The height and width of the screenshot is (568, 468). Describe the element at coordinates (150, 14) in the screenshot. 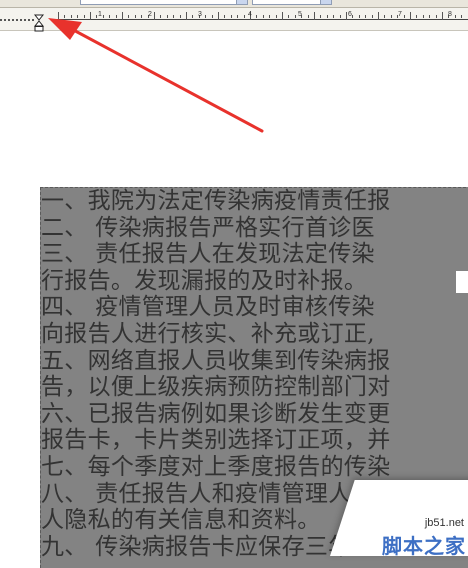

I see `ruler-number: 2` at that location.